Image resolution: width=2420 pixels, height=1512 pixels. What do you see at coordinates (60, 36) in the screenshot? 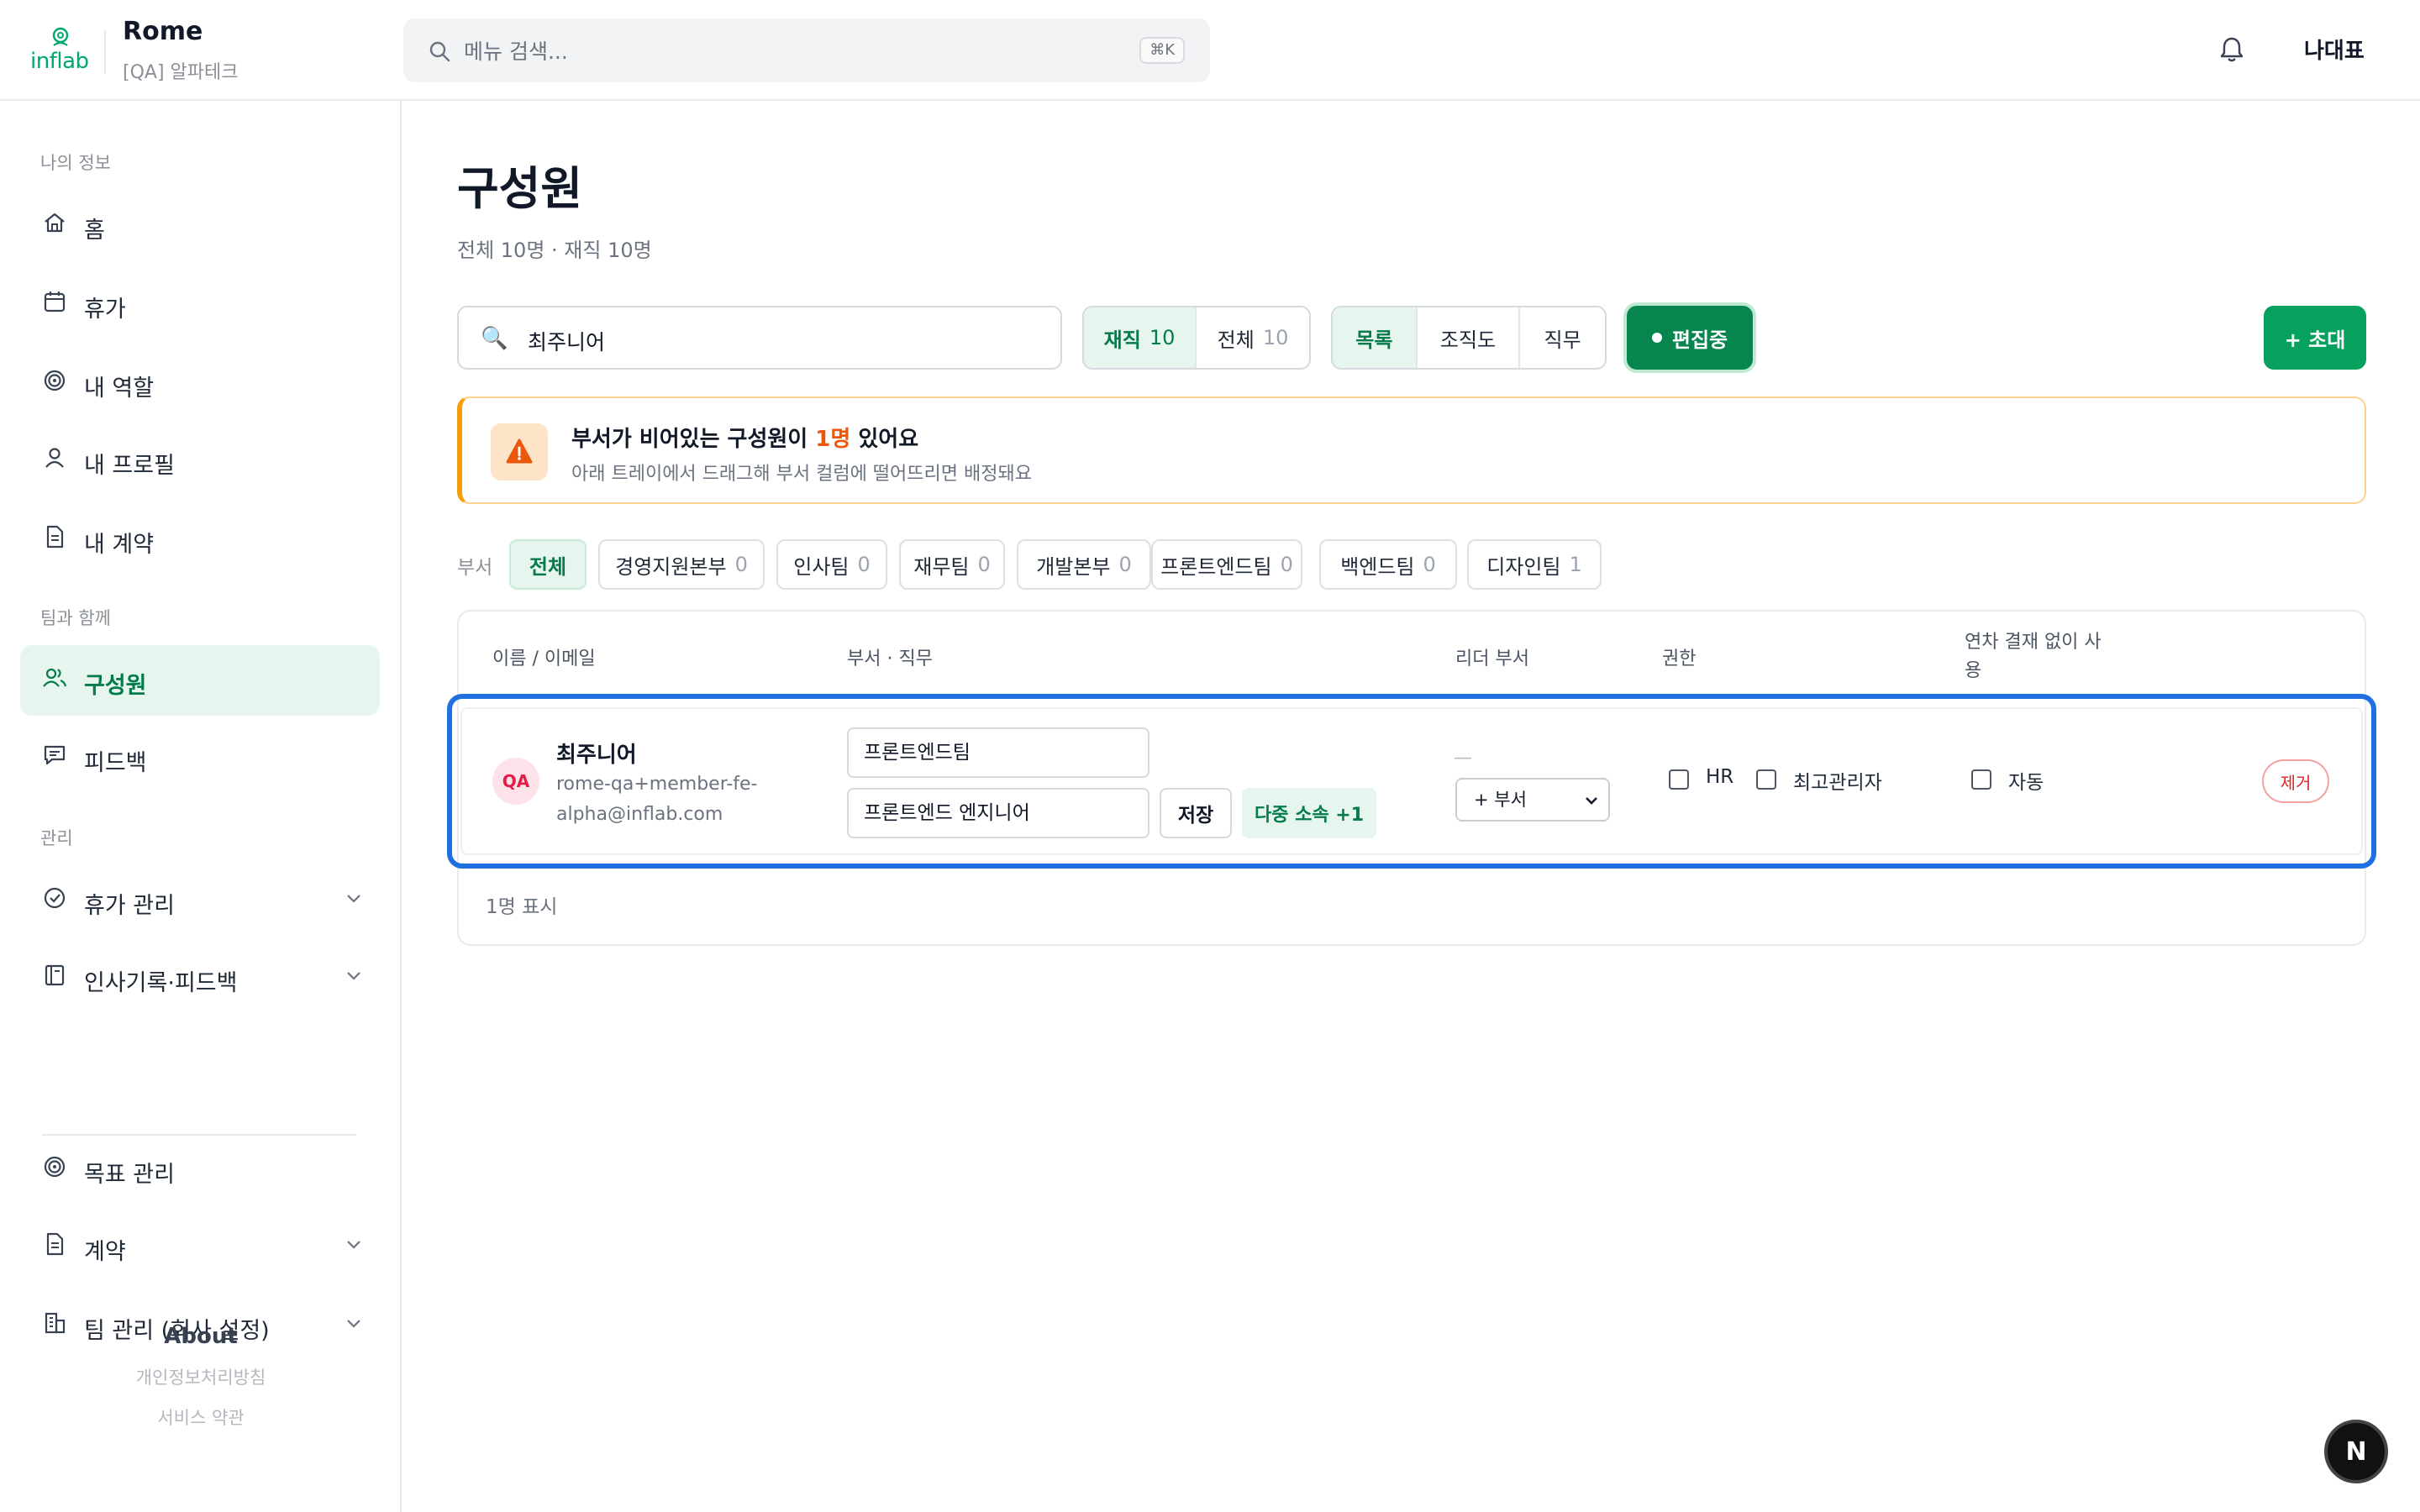
I see `logo-mark-icon` at bounding box center [60, 36].